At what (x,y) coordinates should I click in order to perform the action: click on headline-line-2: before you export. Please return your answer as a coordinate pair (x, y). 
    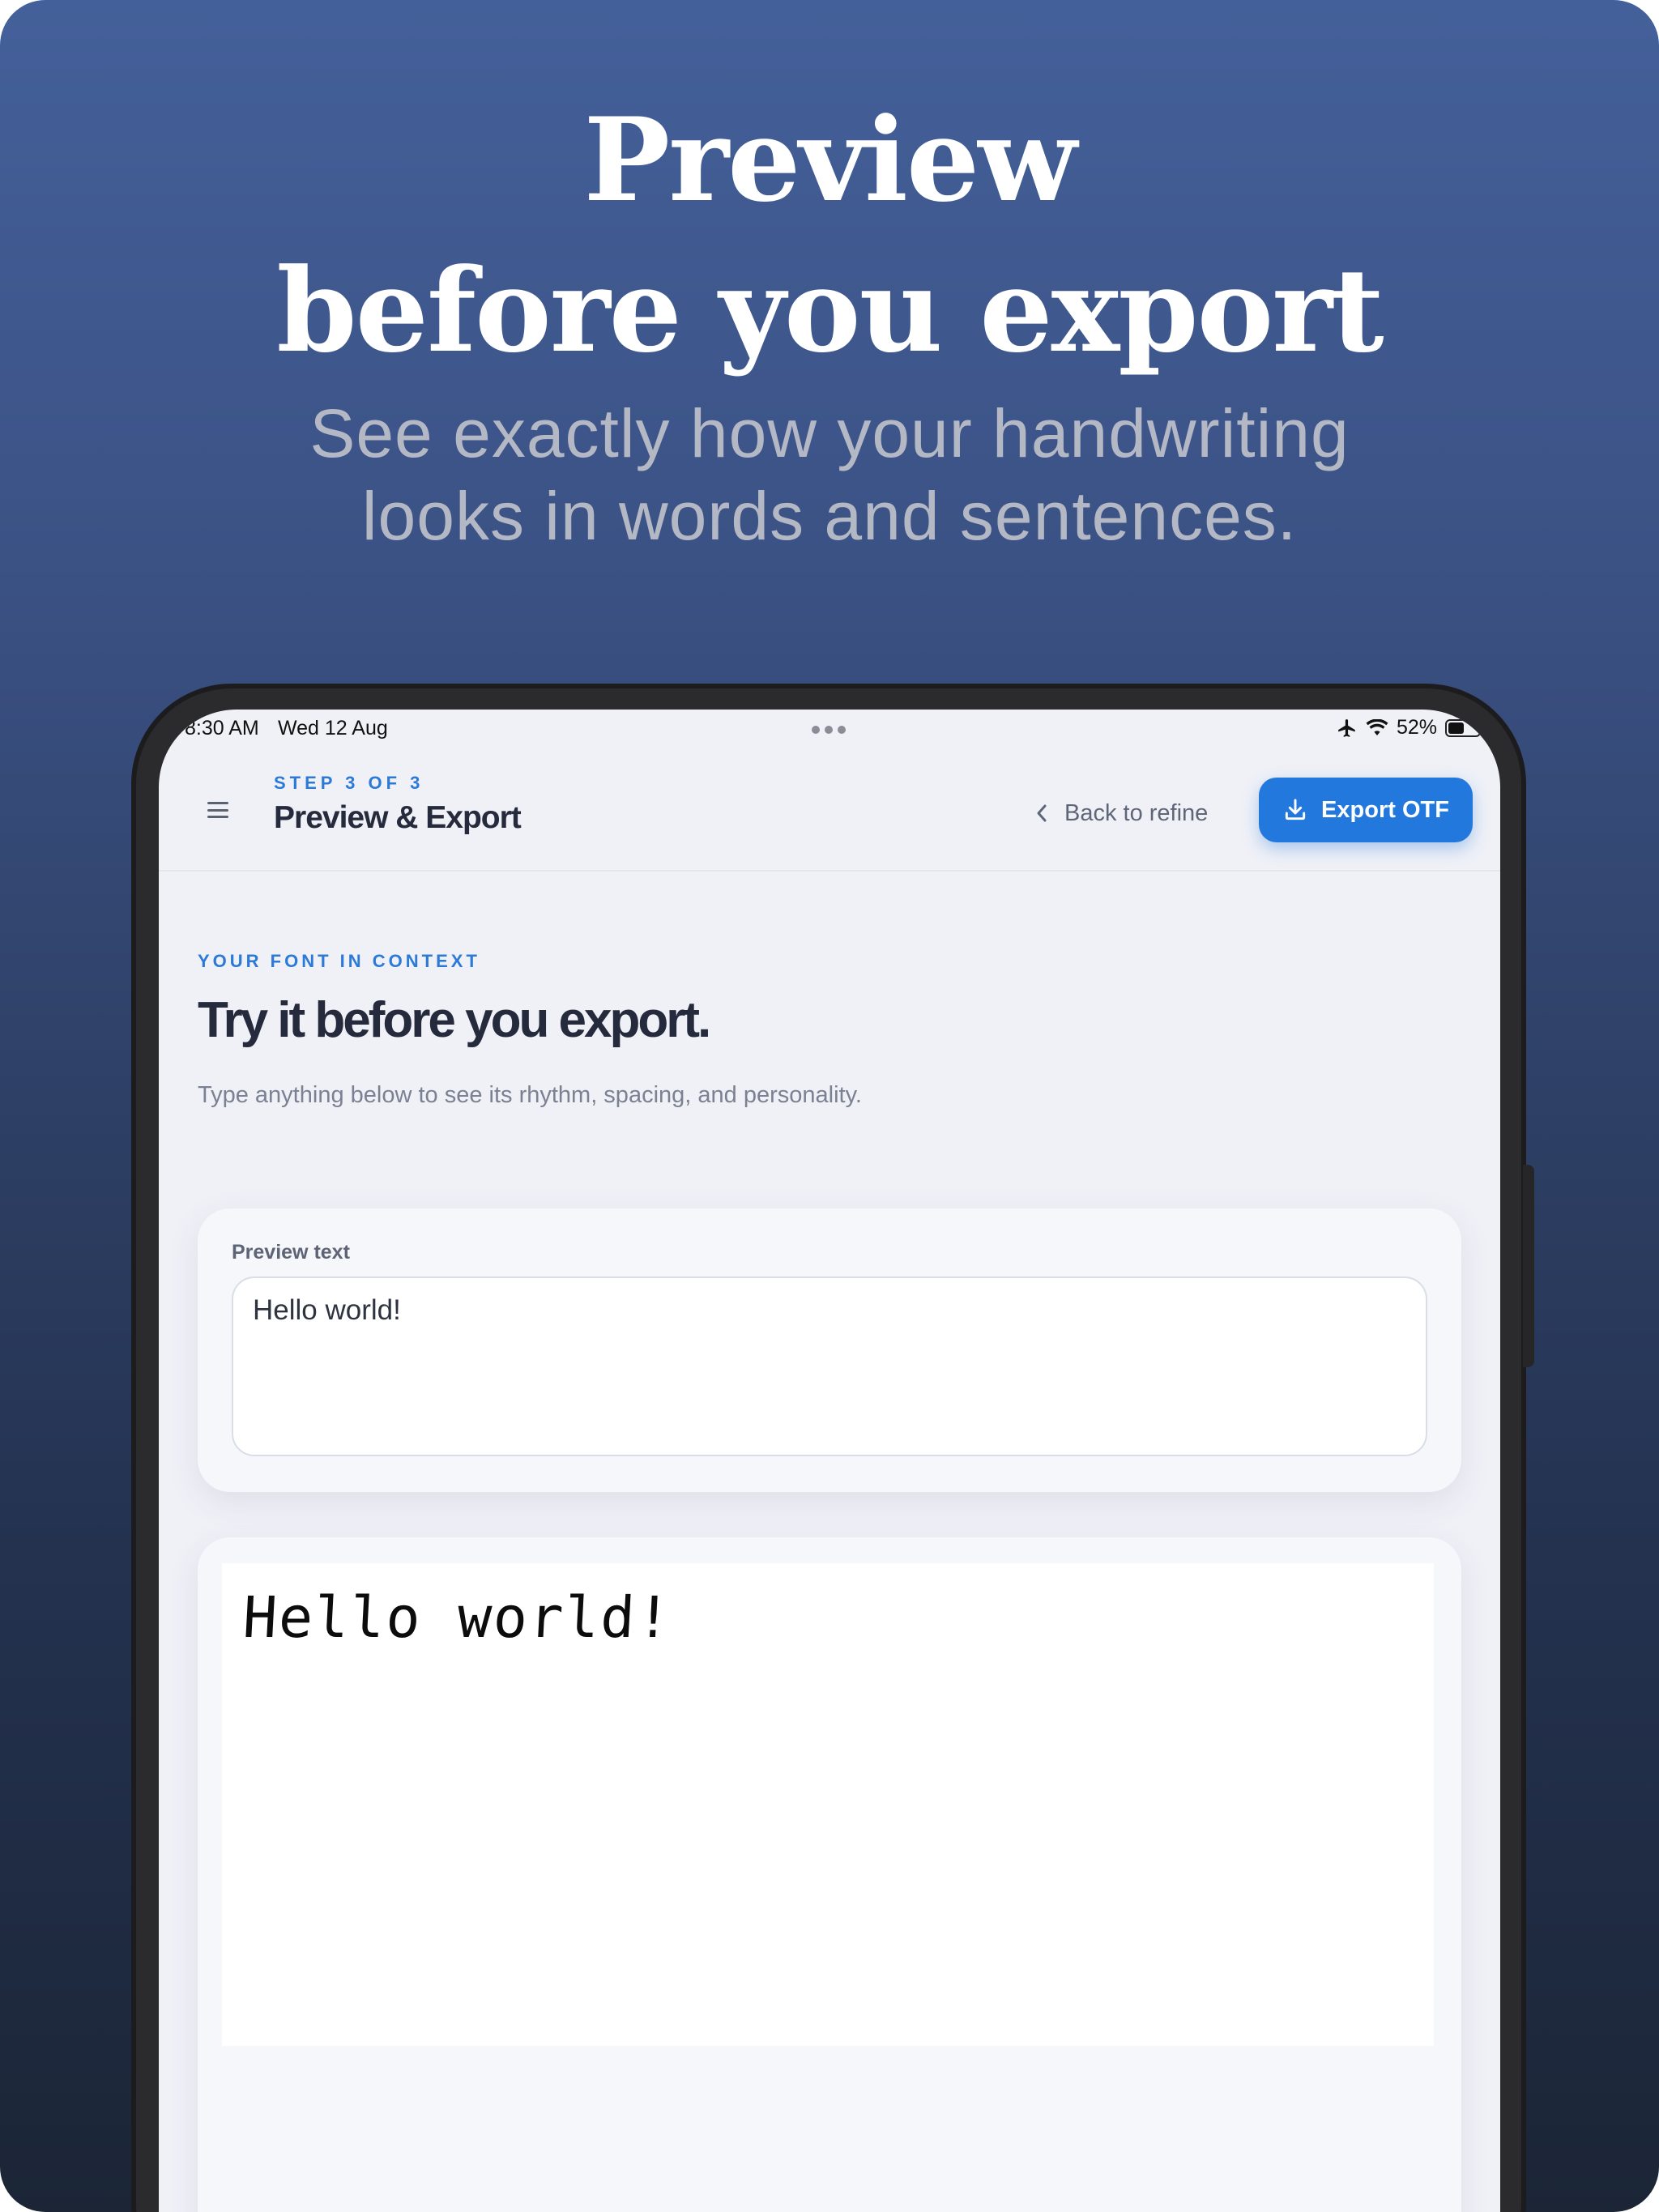
    Looking at the image, I should click on (830, 311).